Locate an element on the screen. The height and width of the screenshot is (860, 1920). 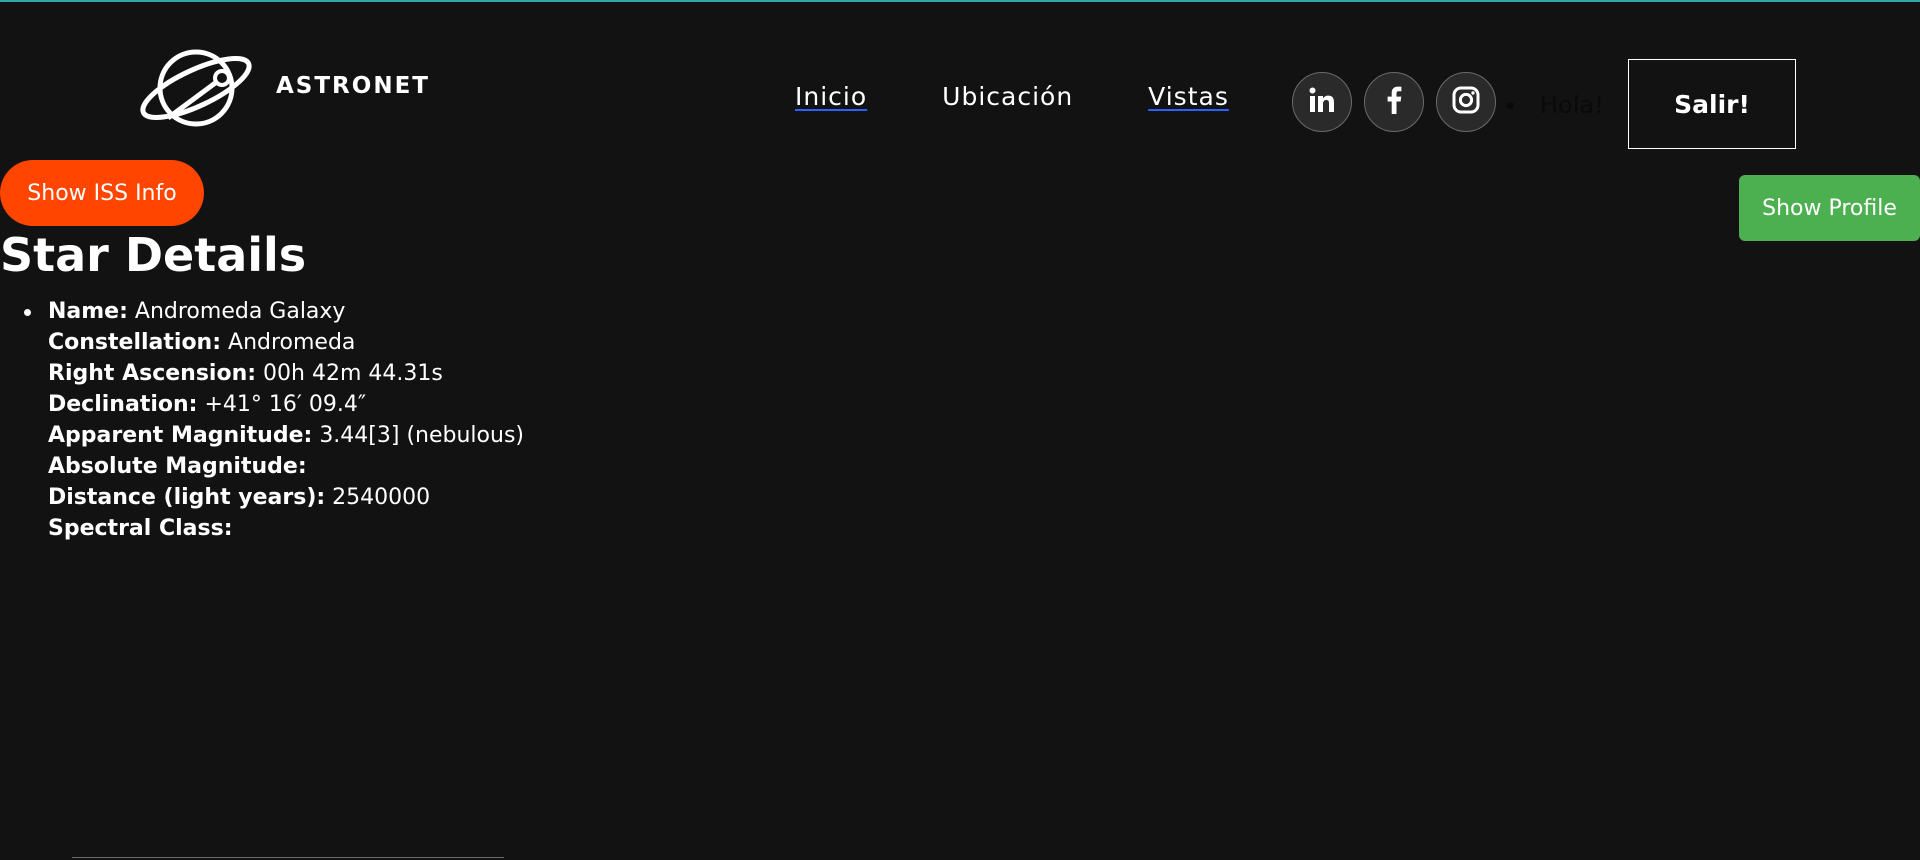
divider is located at coordinates (288, 857).